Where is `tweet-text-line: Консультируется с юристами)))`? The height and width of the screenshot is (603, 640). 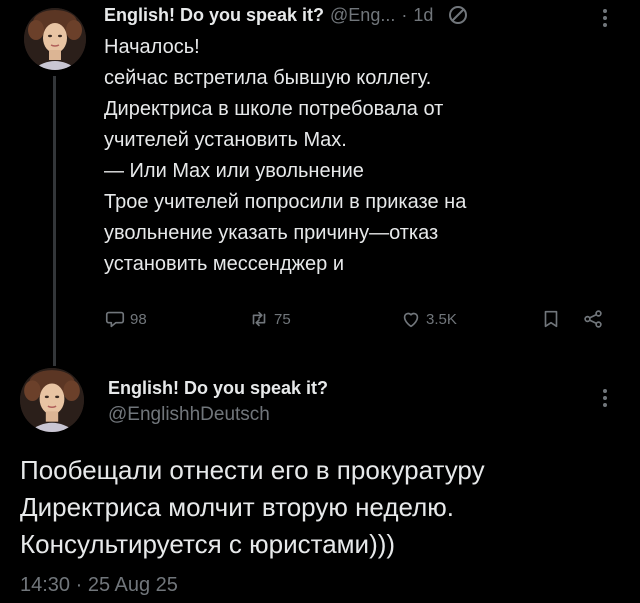 tweet-text-line: Консультируется с юристами))) is located at coordinates (208, 544).